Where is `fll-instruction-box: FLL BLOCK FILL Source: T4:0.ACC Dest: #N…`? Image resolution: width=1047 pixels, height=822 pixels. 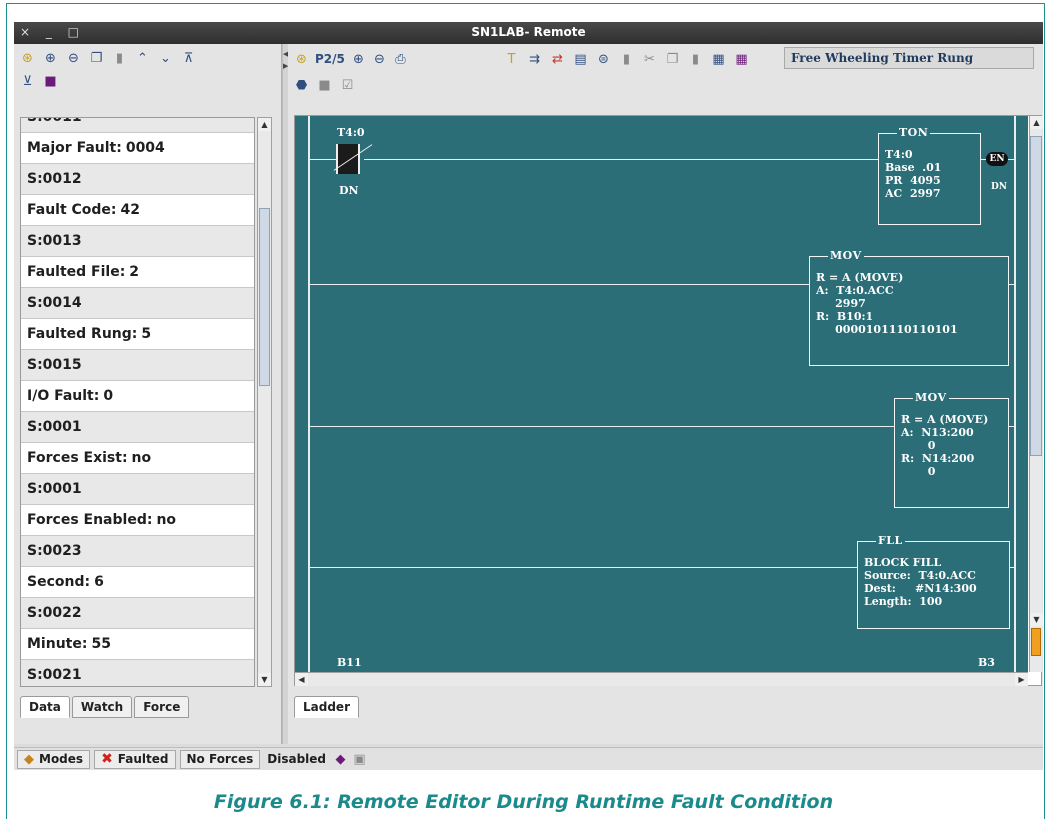 fll-instruction-box: FLL BLOCK FILL Source: T4:0.ACC Dest: #N… is located at coordinates (933, 581).